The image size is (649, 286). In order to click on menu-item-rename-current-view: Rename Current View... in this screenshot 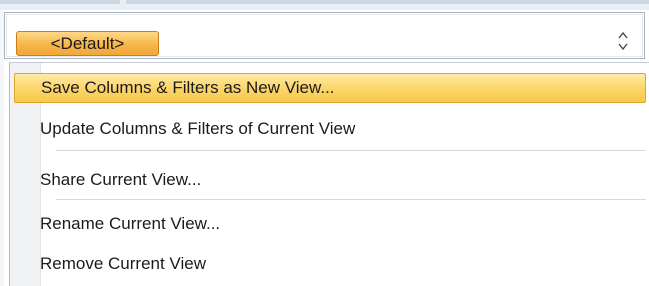, I will do `click(330, 225)`.